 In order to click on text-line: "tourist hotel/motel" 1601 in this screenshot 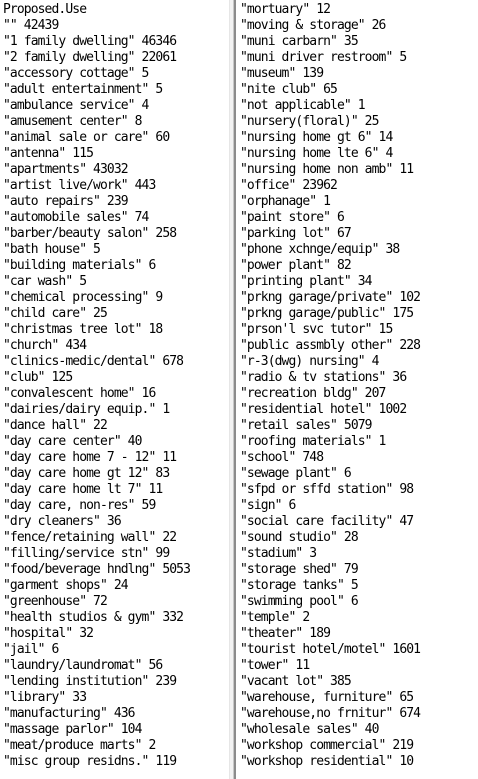, I will do `click(330, 649)`.